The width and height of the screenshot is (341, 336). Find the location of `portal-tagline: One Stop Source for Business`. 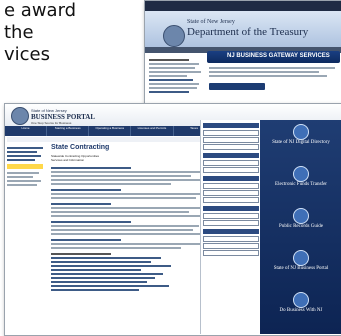

portal-tagline: One Stop Source for Business is located at coordinates (51, 123).